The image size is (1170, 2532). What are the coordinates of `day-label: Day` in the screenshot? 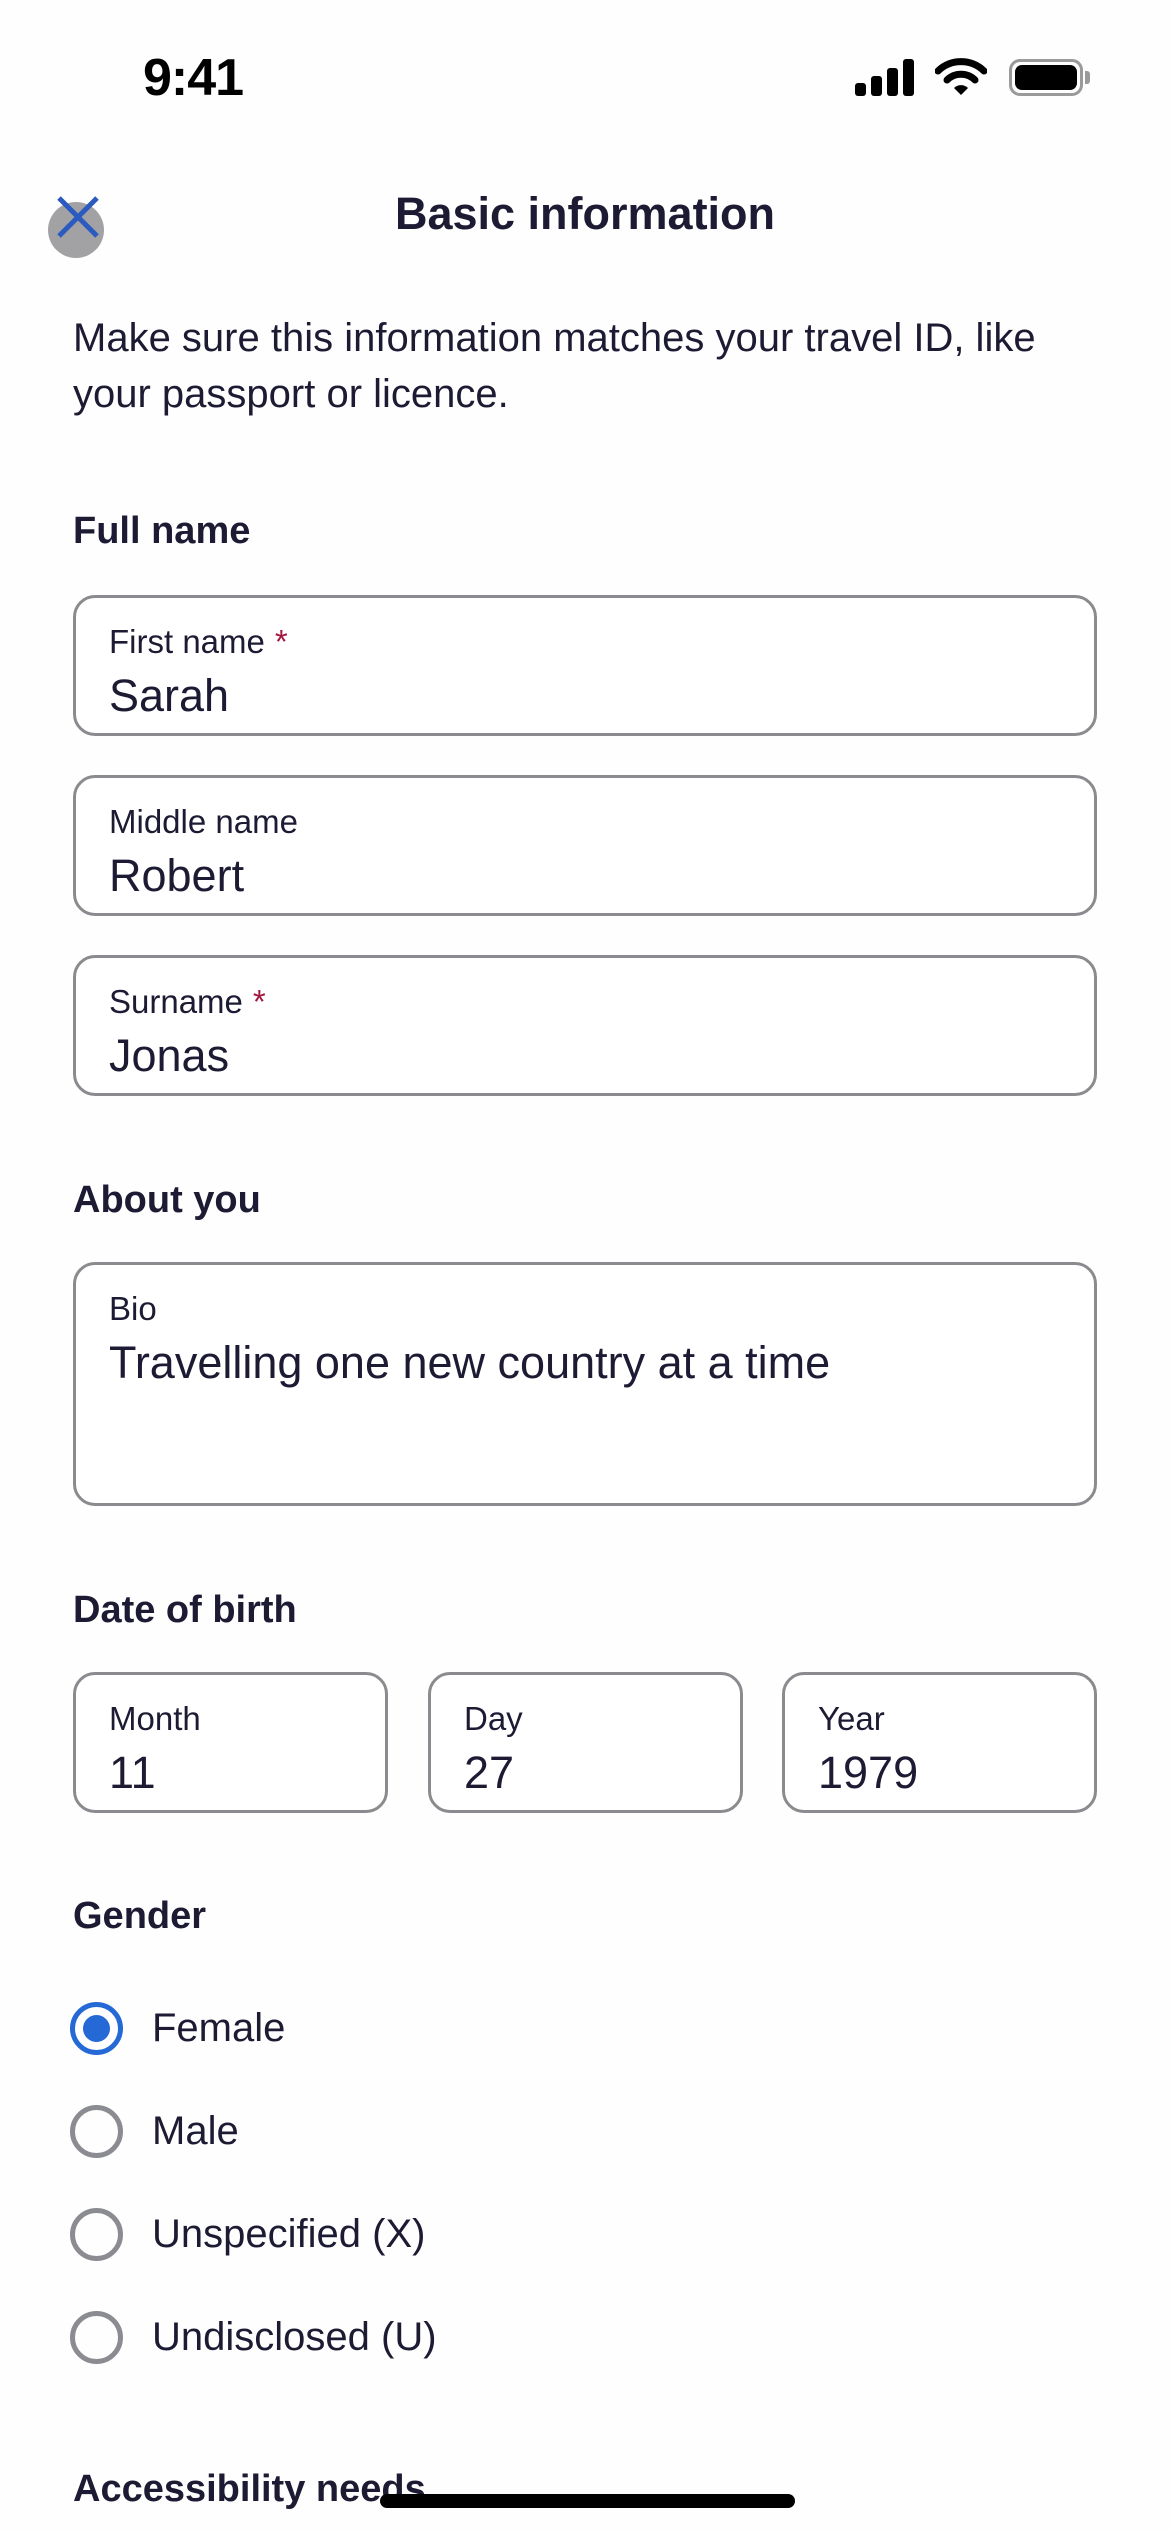 It's located at (493, 1718).